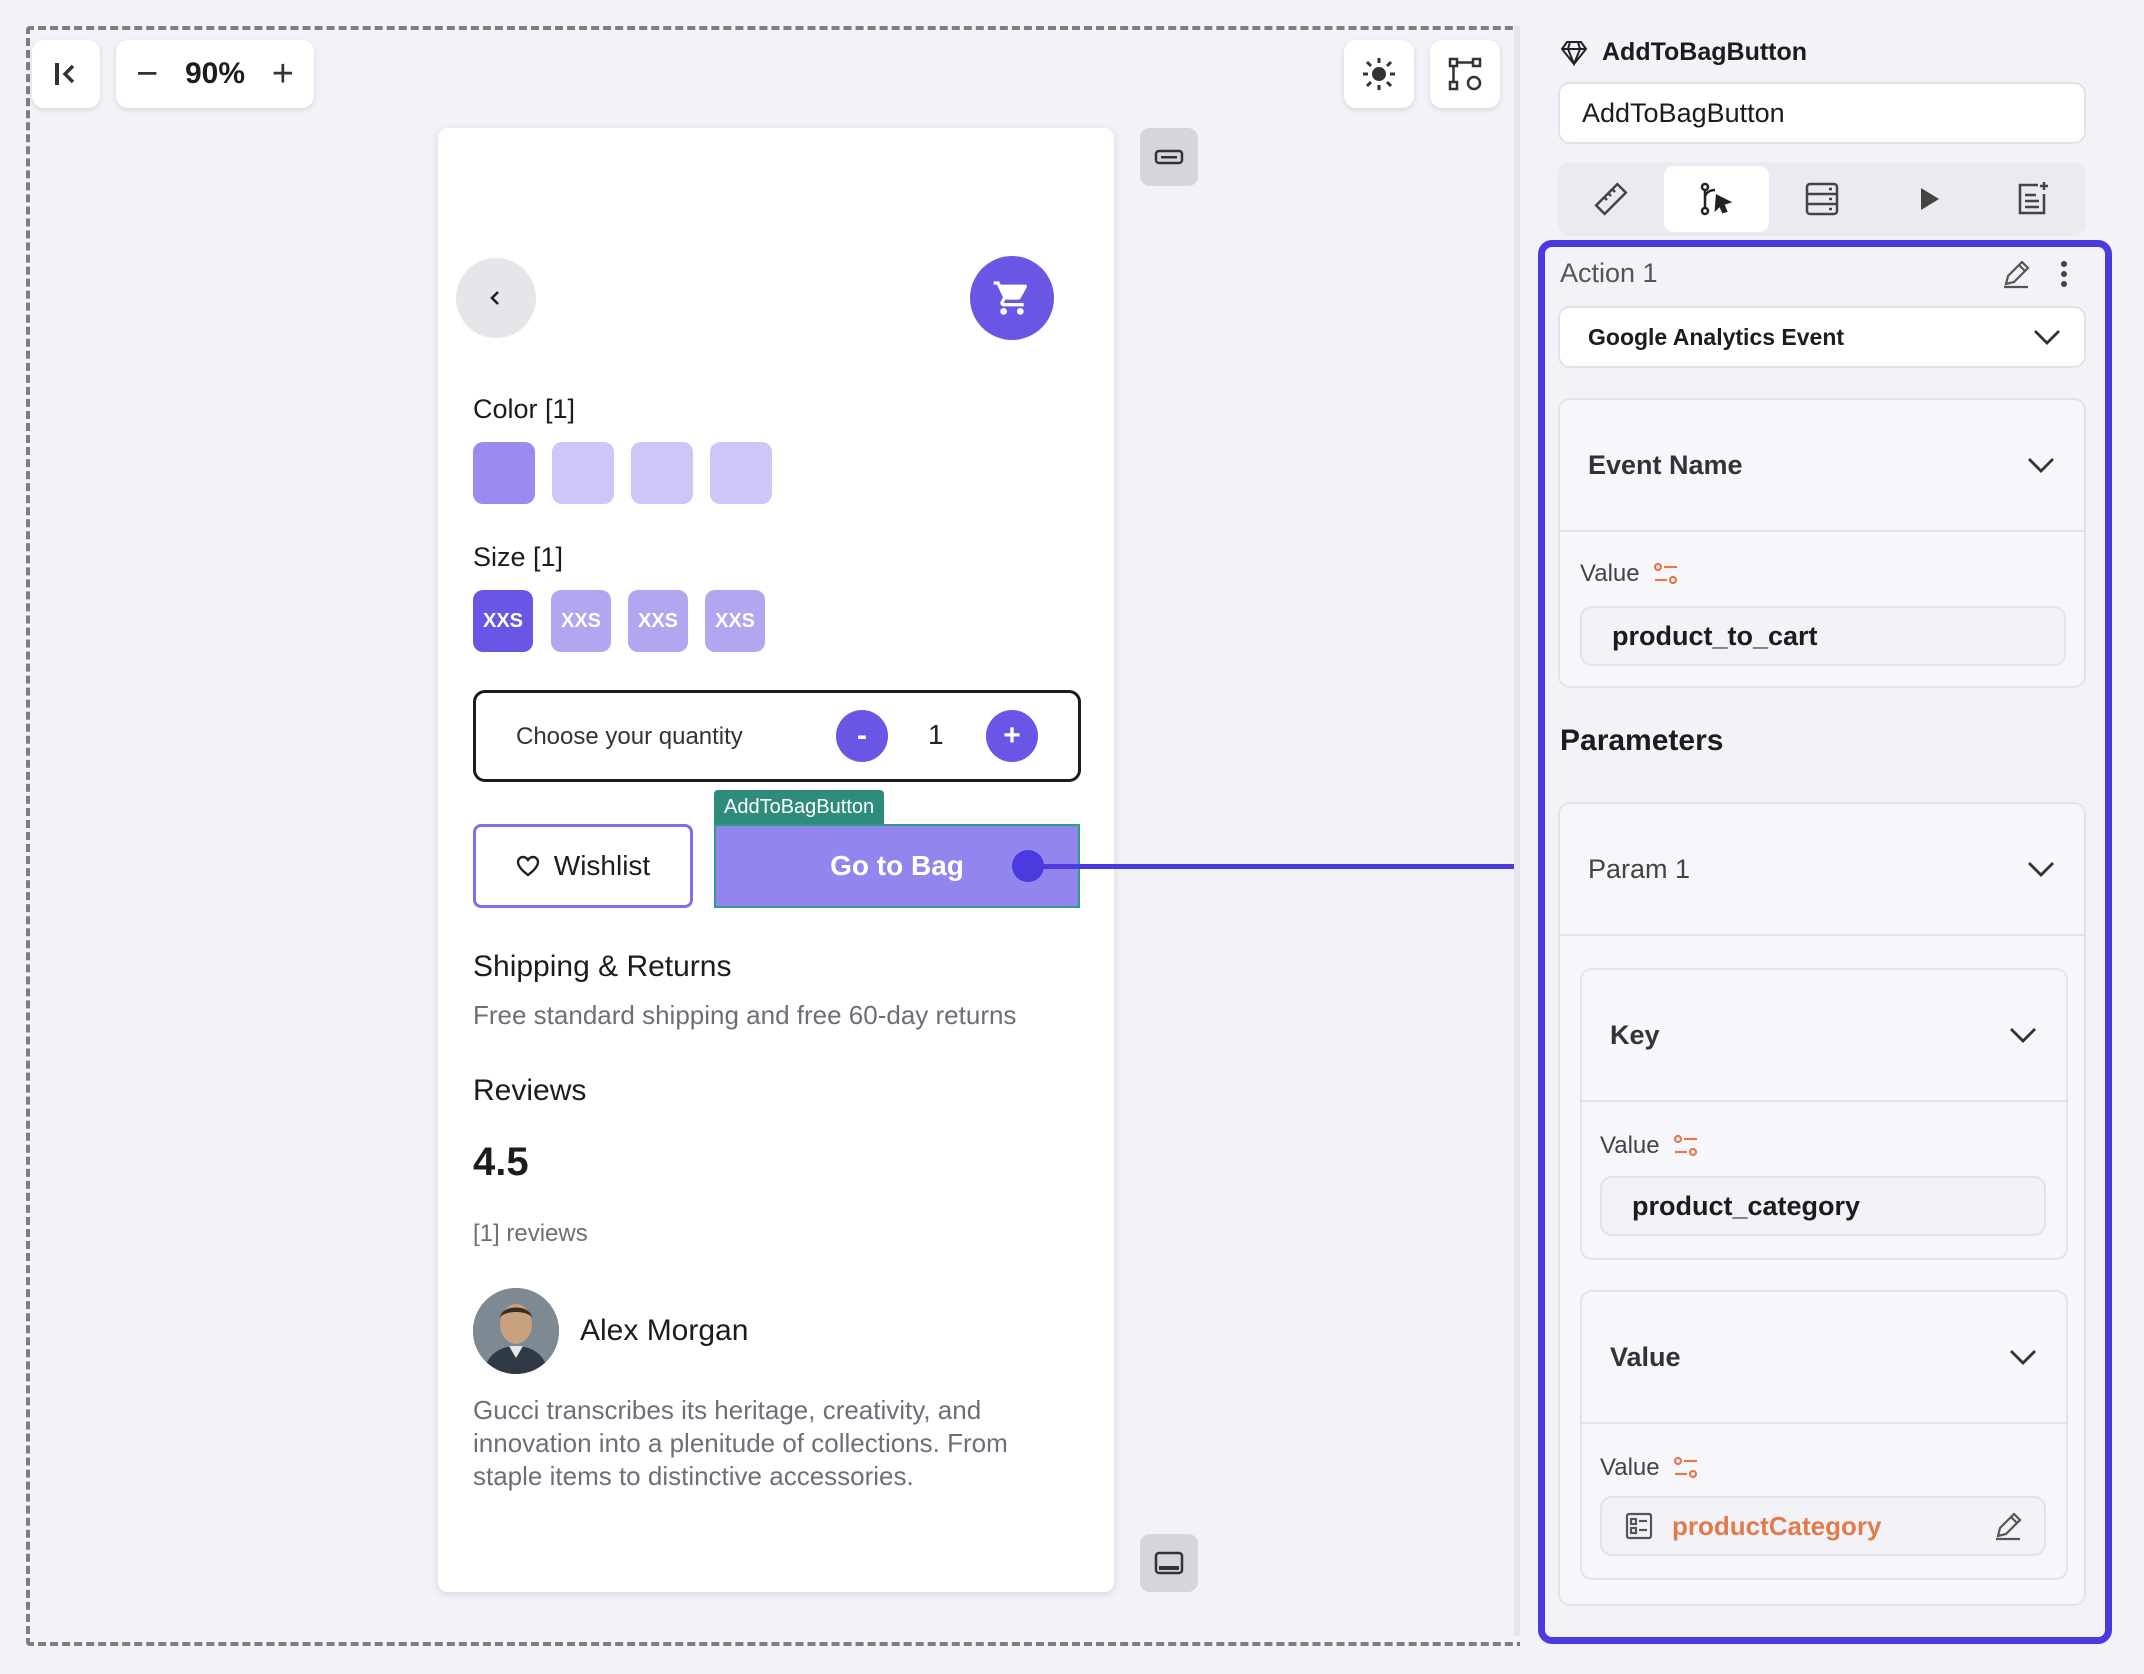  Describe the element at coordinates (1574, 53) in the screenshot. I see `diamond-icon` at that location.